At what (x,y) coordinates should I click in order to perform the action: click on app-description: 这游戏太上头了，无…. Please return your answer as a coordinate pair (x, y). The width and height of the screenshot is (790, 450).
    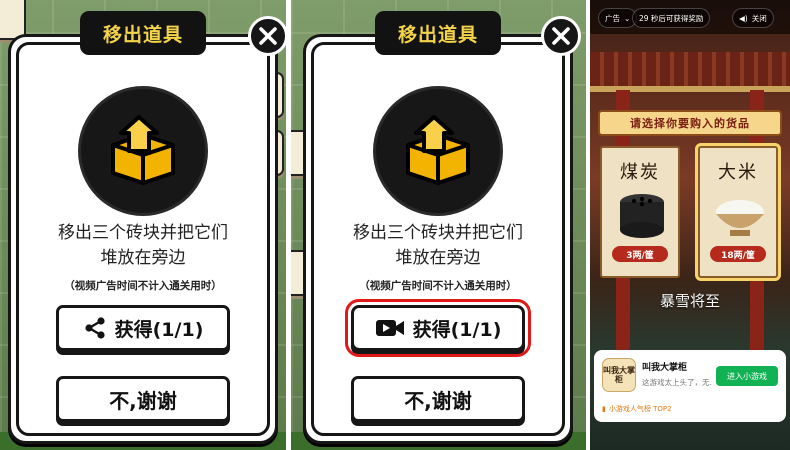
    Looking at the image, I should click on (677, 382).